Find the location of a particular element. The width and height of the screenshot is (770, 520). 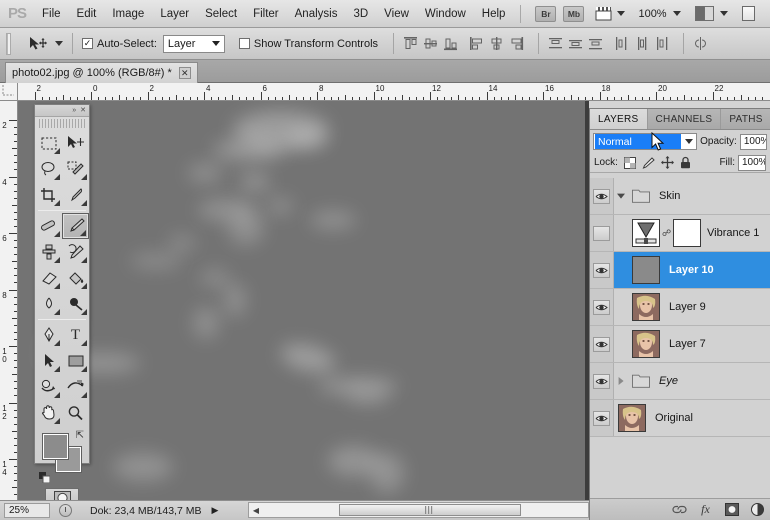

menu-help: Help is located at coordinates (494, 14).